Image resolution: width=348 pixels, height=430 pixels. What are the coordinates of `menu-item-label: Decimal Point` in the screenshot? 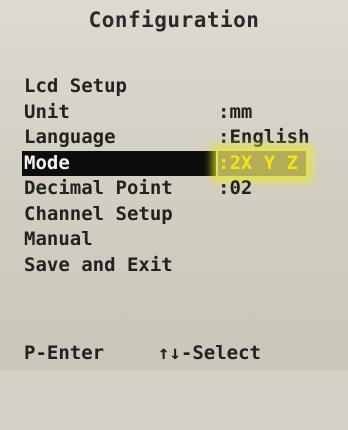 It's located at (98, 188).